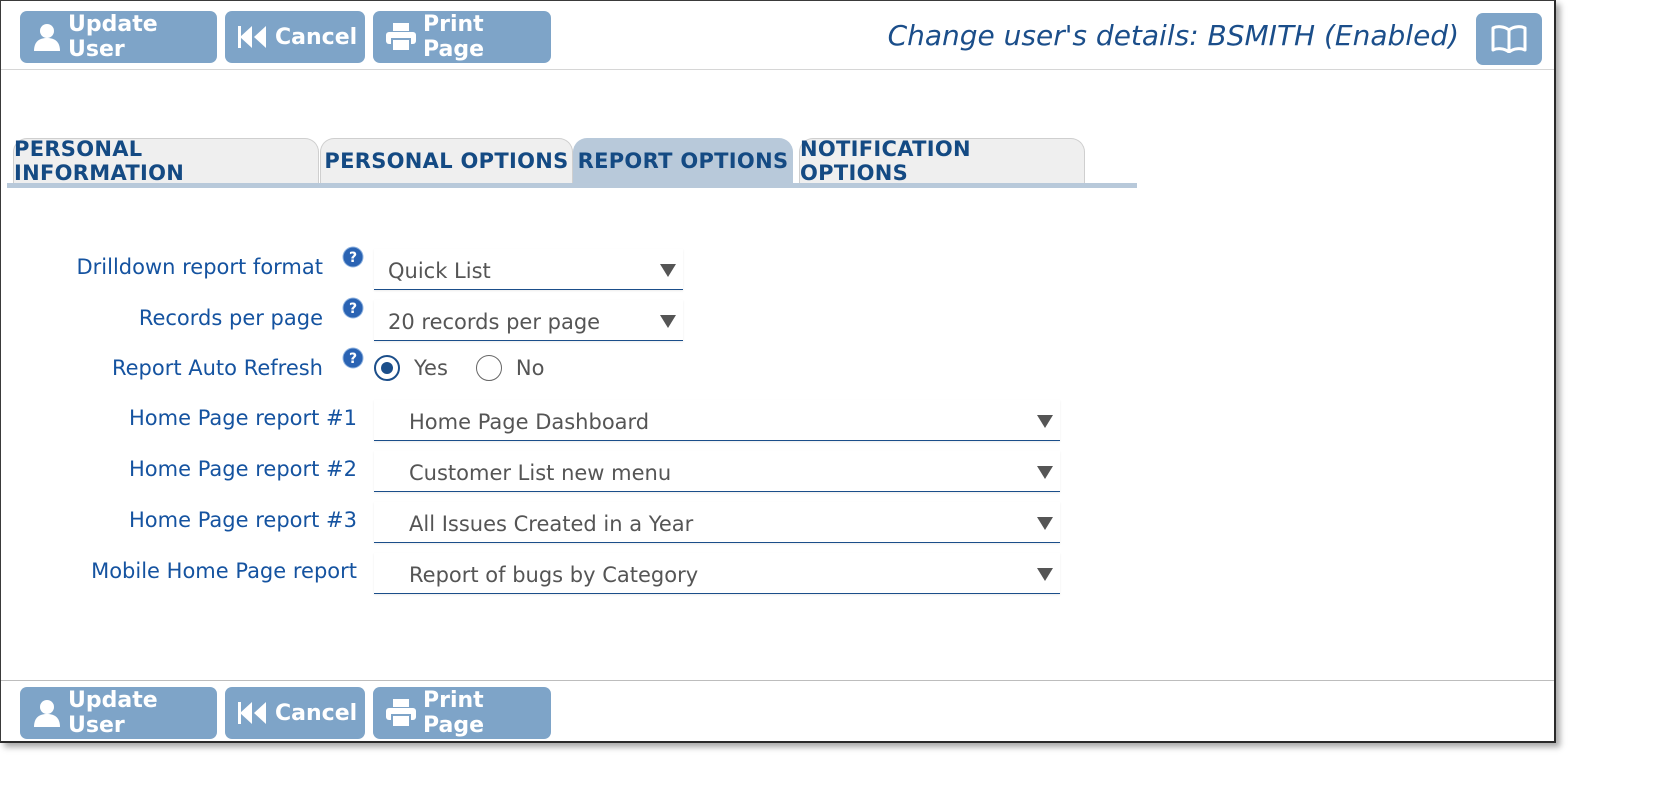 The height and width of the screenshot is (801, 1663). Describe the element at coordinates (243, 469) in the screenshot. I see `home-report-2-label: Home Page report #2` at that location.